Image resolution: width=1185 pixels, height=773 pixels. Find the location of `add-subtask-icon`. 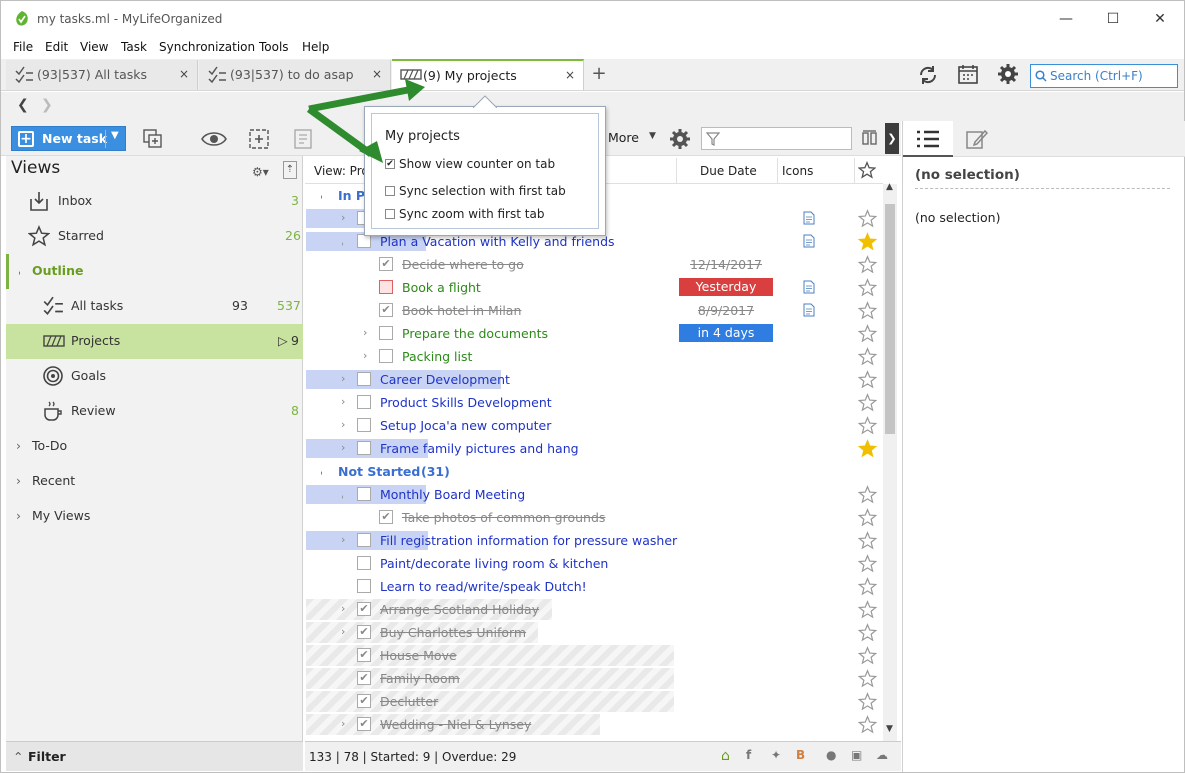

add-subtask-icon is located at coordinates (153, 139).